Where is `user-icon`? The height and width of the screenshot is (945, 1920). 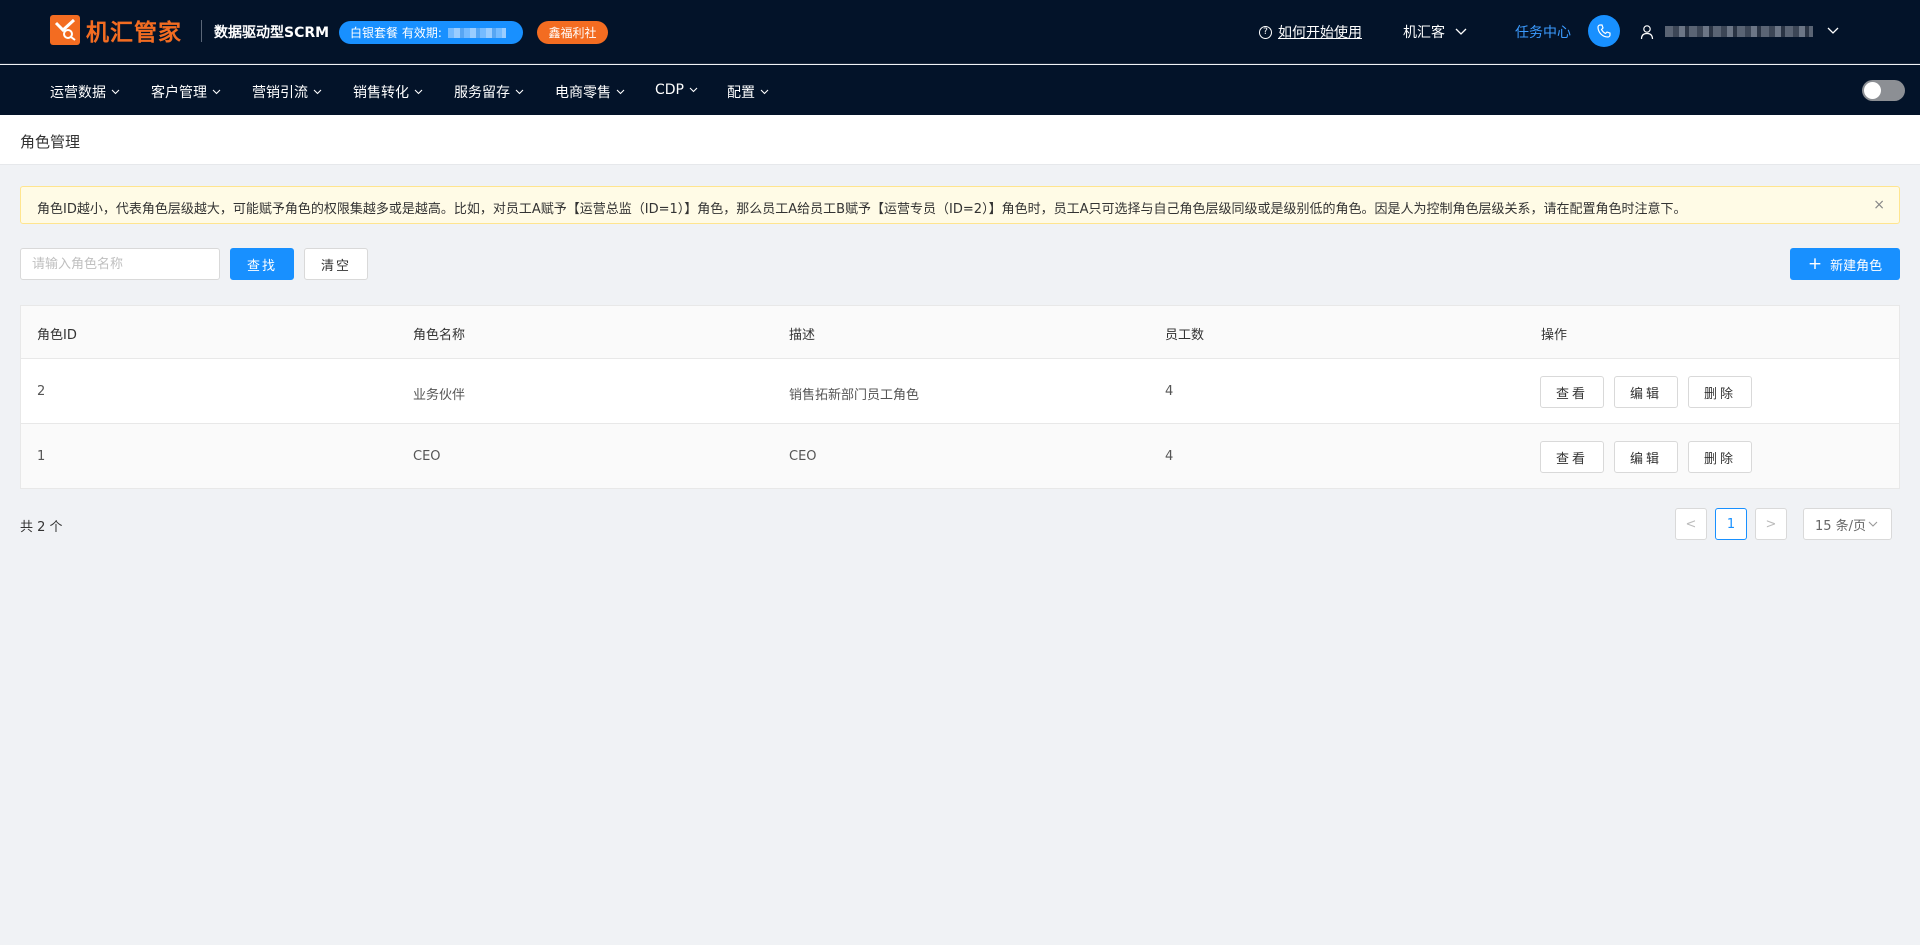 user-icon is located at coordinates (1647, 32).